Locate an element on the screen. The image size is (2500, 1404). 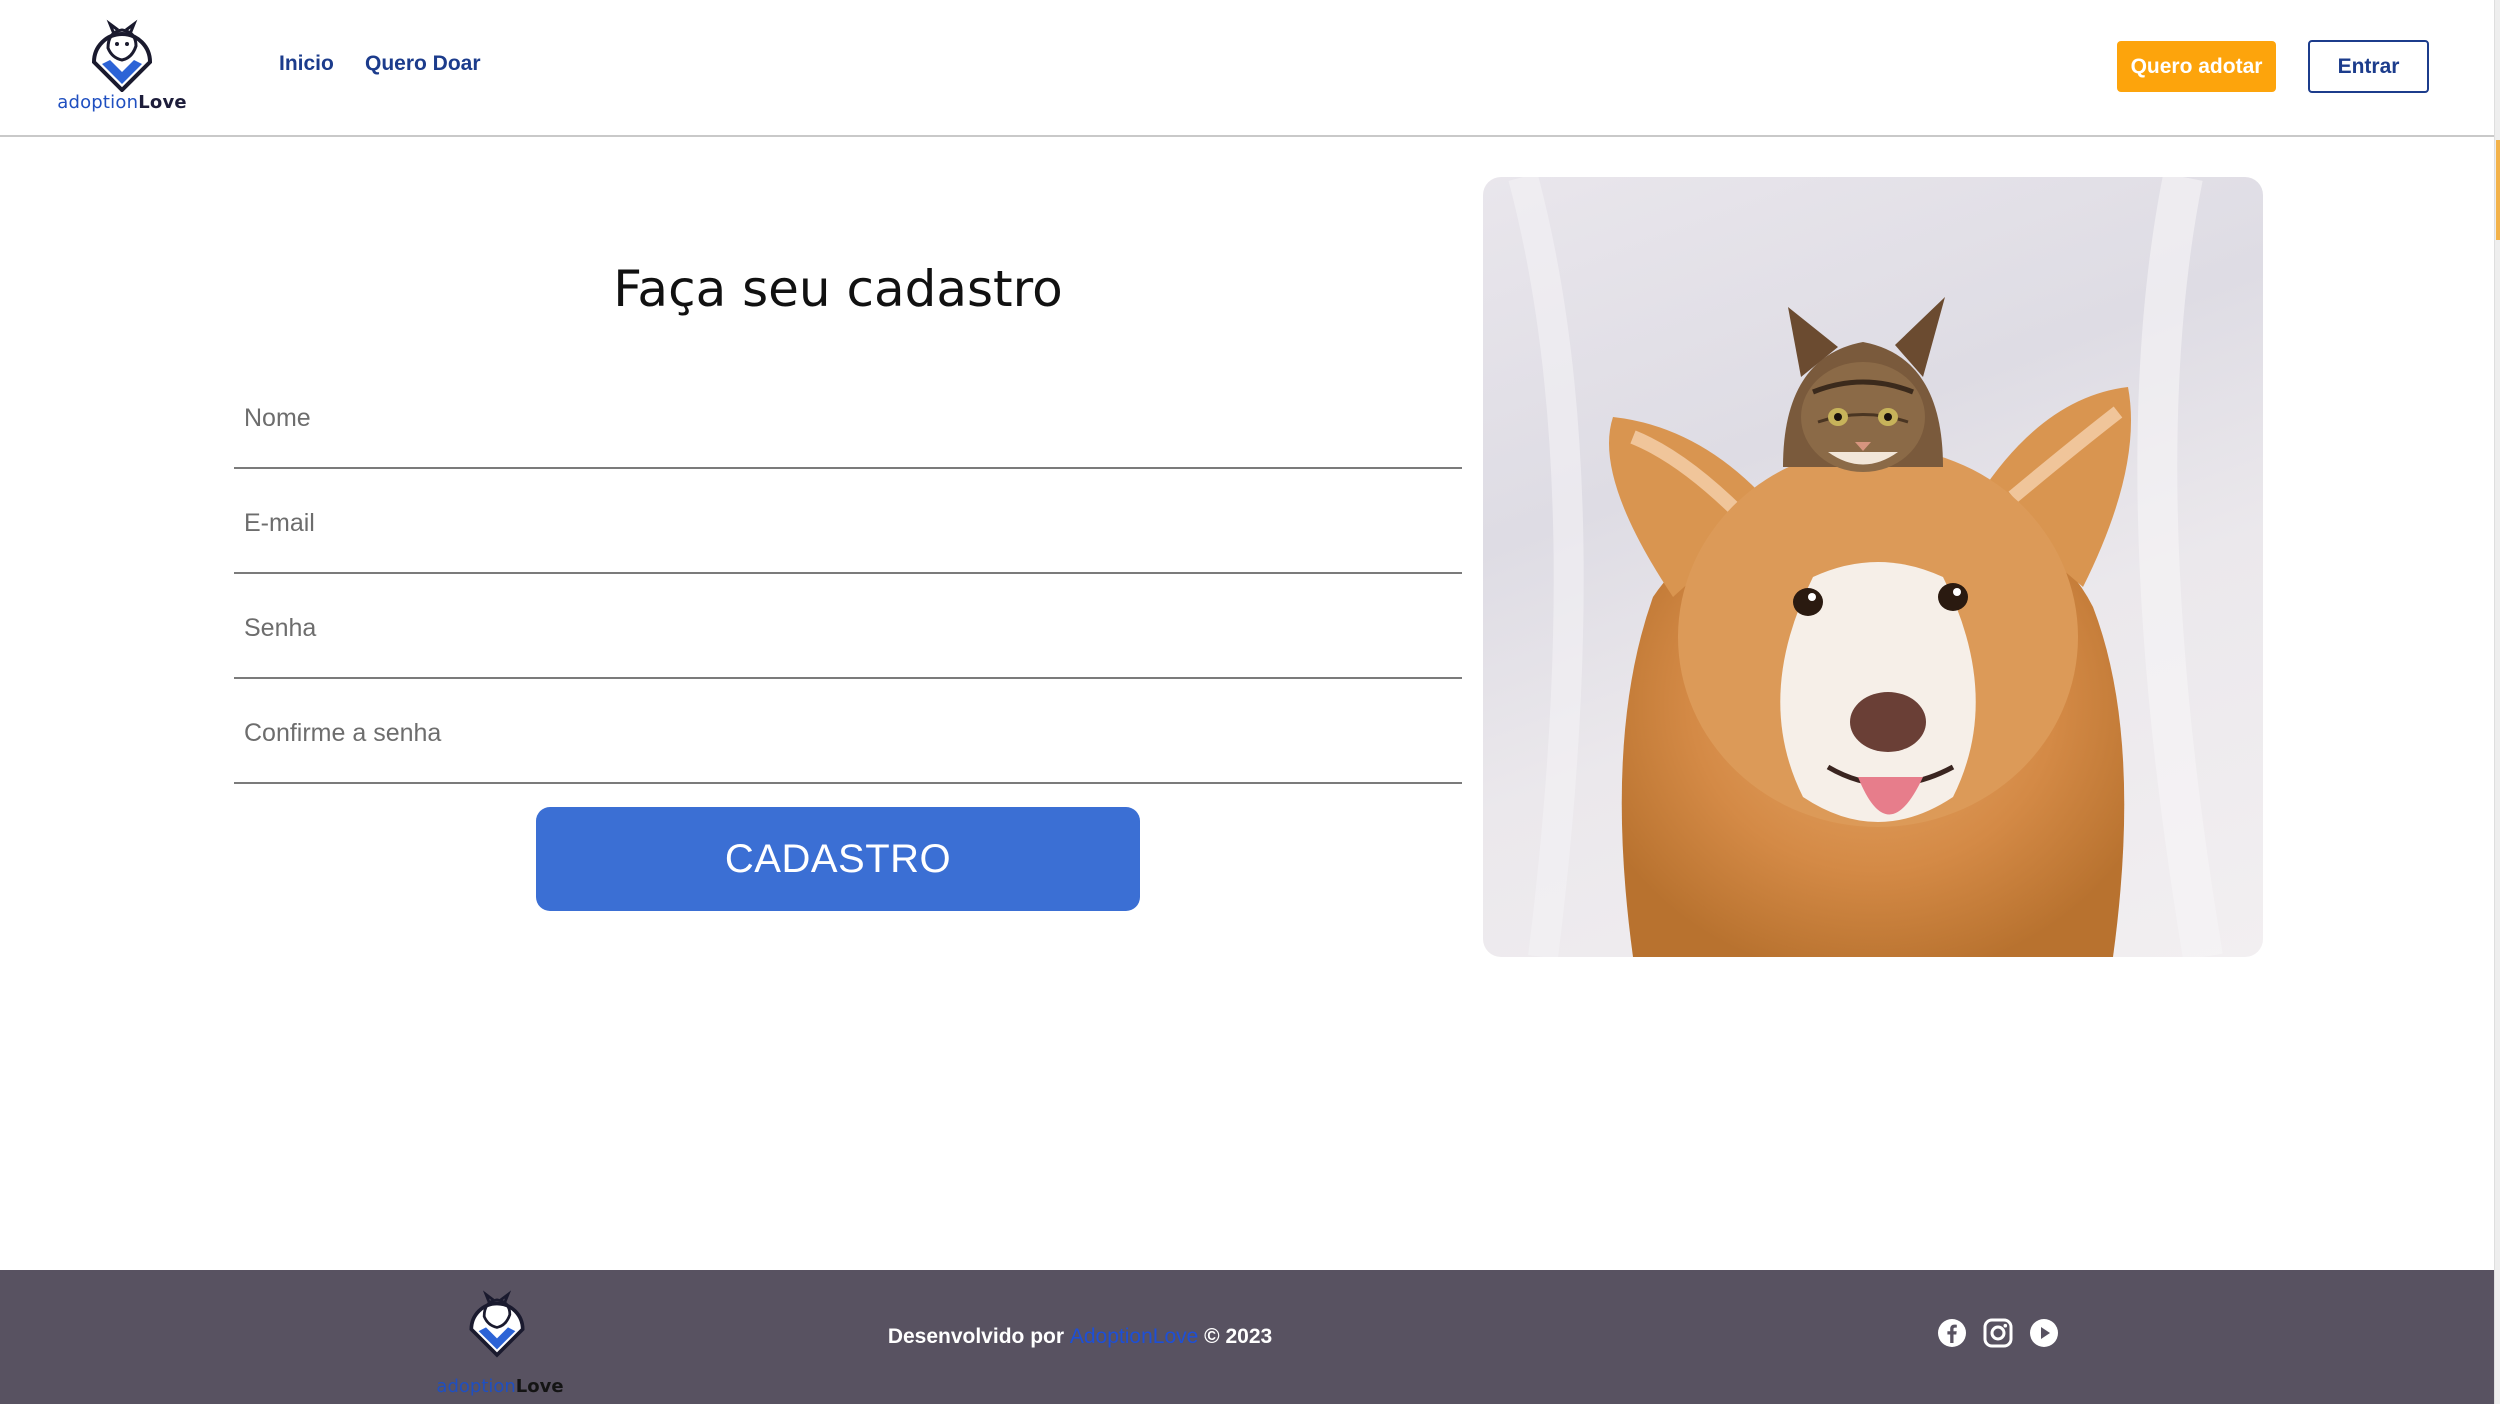
footer-logo-word-part2: Love is located at coordinates (539, 1386).